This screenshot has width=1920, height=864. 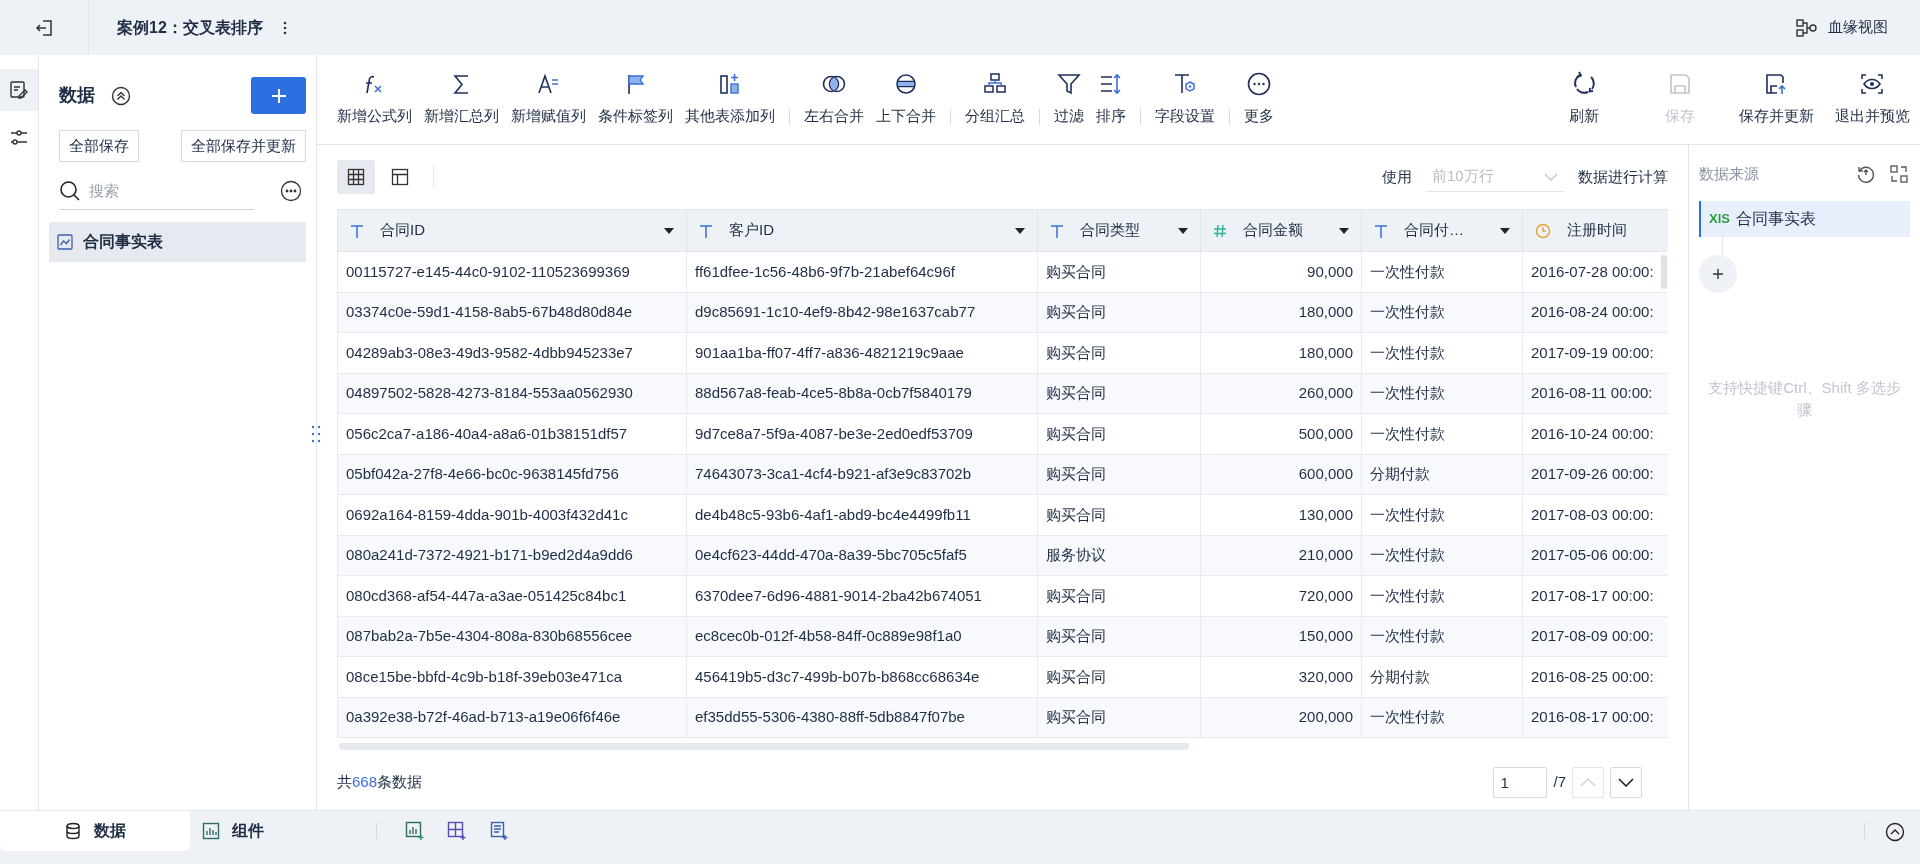 I want to click on table-cell: 056c2ca7-a186-40a4-a8a6-01b38151df57, so click(x=512, y=433).